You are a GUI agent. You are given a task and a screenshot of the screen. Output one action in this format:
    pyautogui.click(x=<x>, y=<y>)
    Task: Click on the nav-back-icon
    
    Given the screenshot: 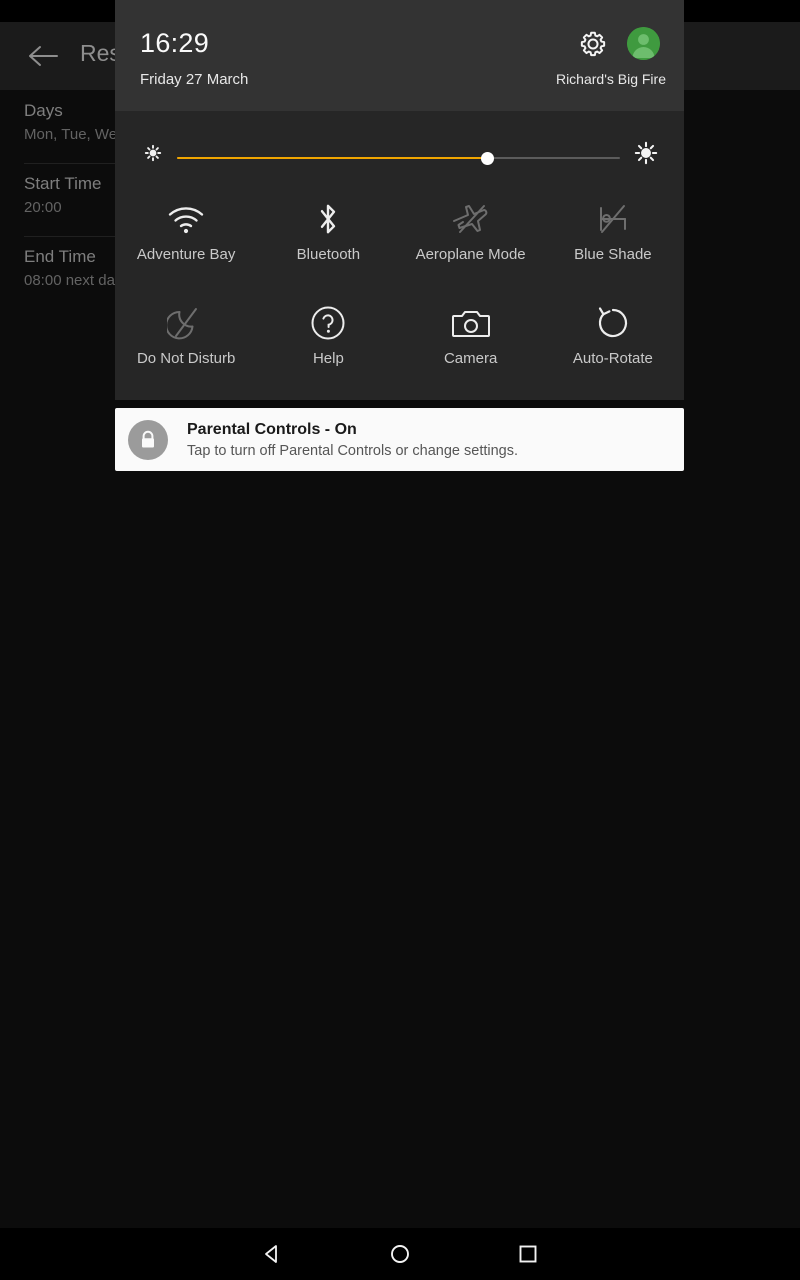 What is the action you would take?
    pyautogui.click(x=272, y=1254)
    